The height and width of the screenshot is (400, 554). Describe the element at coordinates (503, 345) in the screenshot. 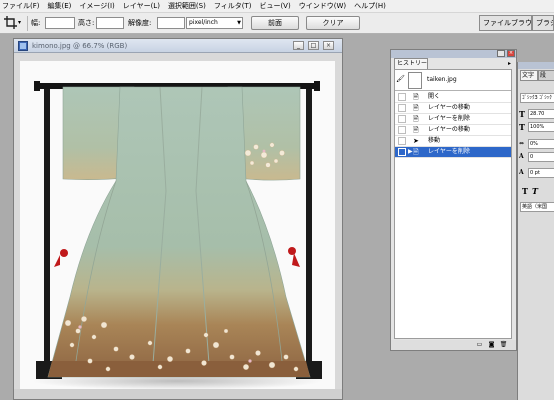

I see `trash-icon: 🗑` at that location.